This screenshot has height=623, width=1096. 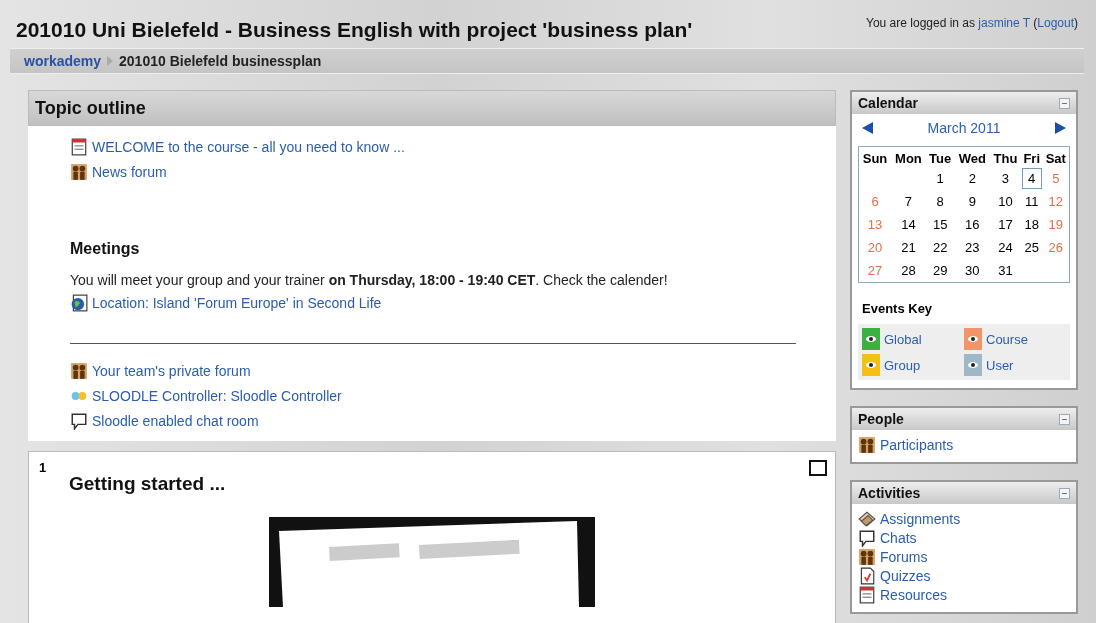 What do you see at coordinates (369, 280) in the screenshot?
I see `meeting-text: You will meet your group and your trainer on Thursday, 18:00 - 19:40 CET. Check the calender!` at bounding box center [369, 280].